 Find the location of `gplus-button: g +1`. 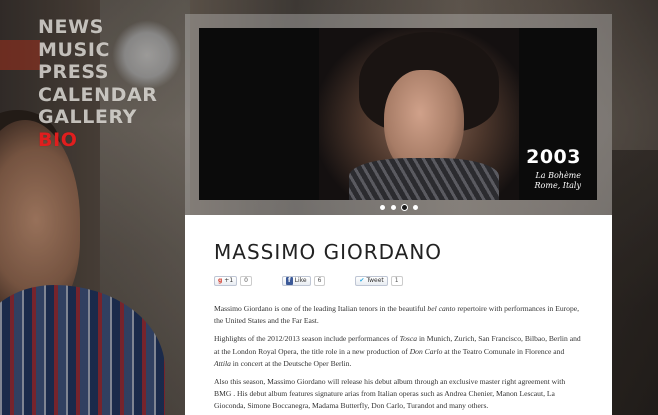

gplus-button: g +1 is located at coordinates (226, 281).